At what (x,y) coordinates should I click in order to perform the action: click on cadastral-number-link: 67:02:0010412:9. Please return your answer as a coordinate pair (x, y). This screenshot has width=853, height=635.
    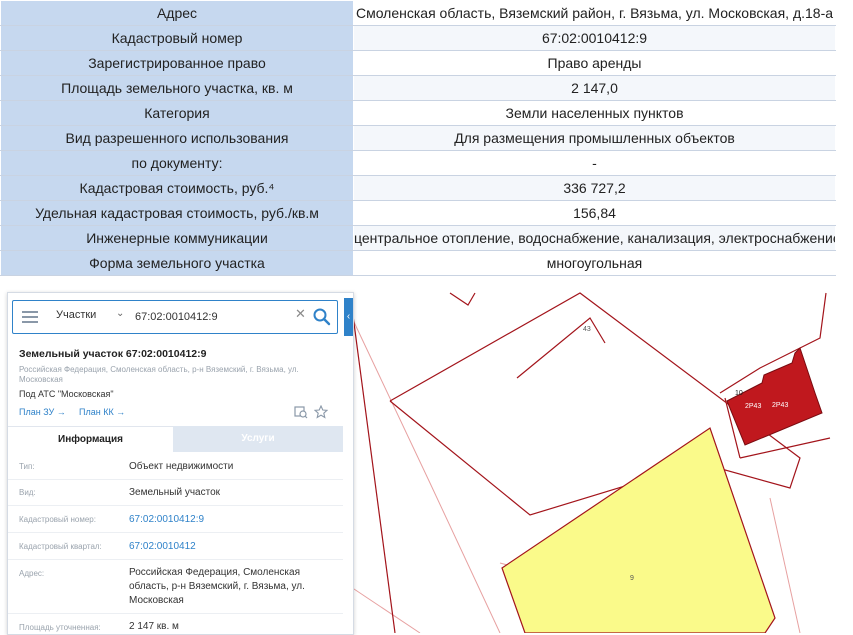
    Looking at the image, I should click on (229, 520).